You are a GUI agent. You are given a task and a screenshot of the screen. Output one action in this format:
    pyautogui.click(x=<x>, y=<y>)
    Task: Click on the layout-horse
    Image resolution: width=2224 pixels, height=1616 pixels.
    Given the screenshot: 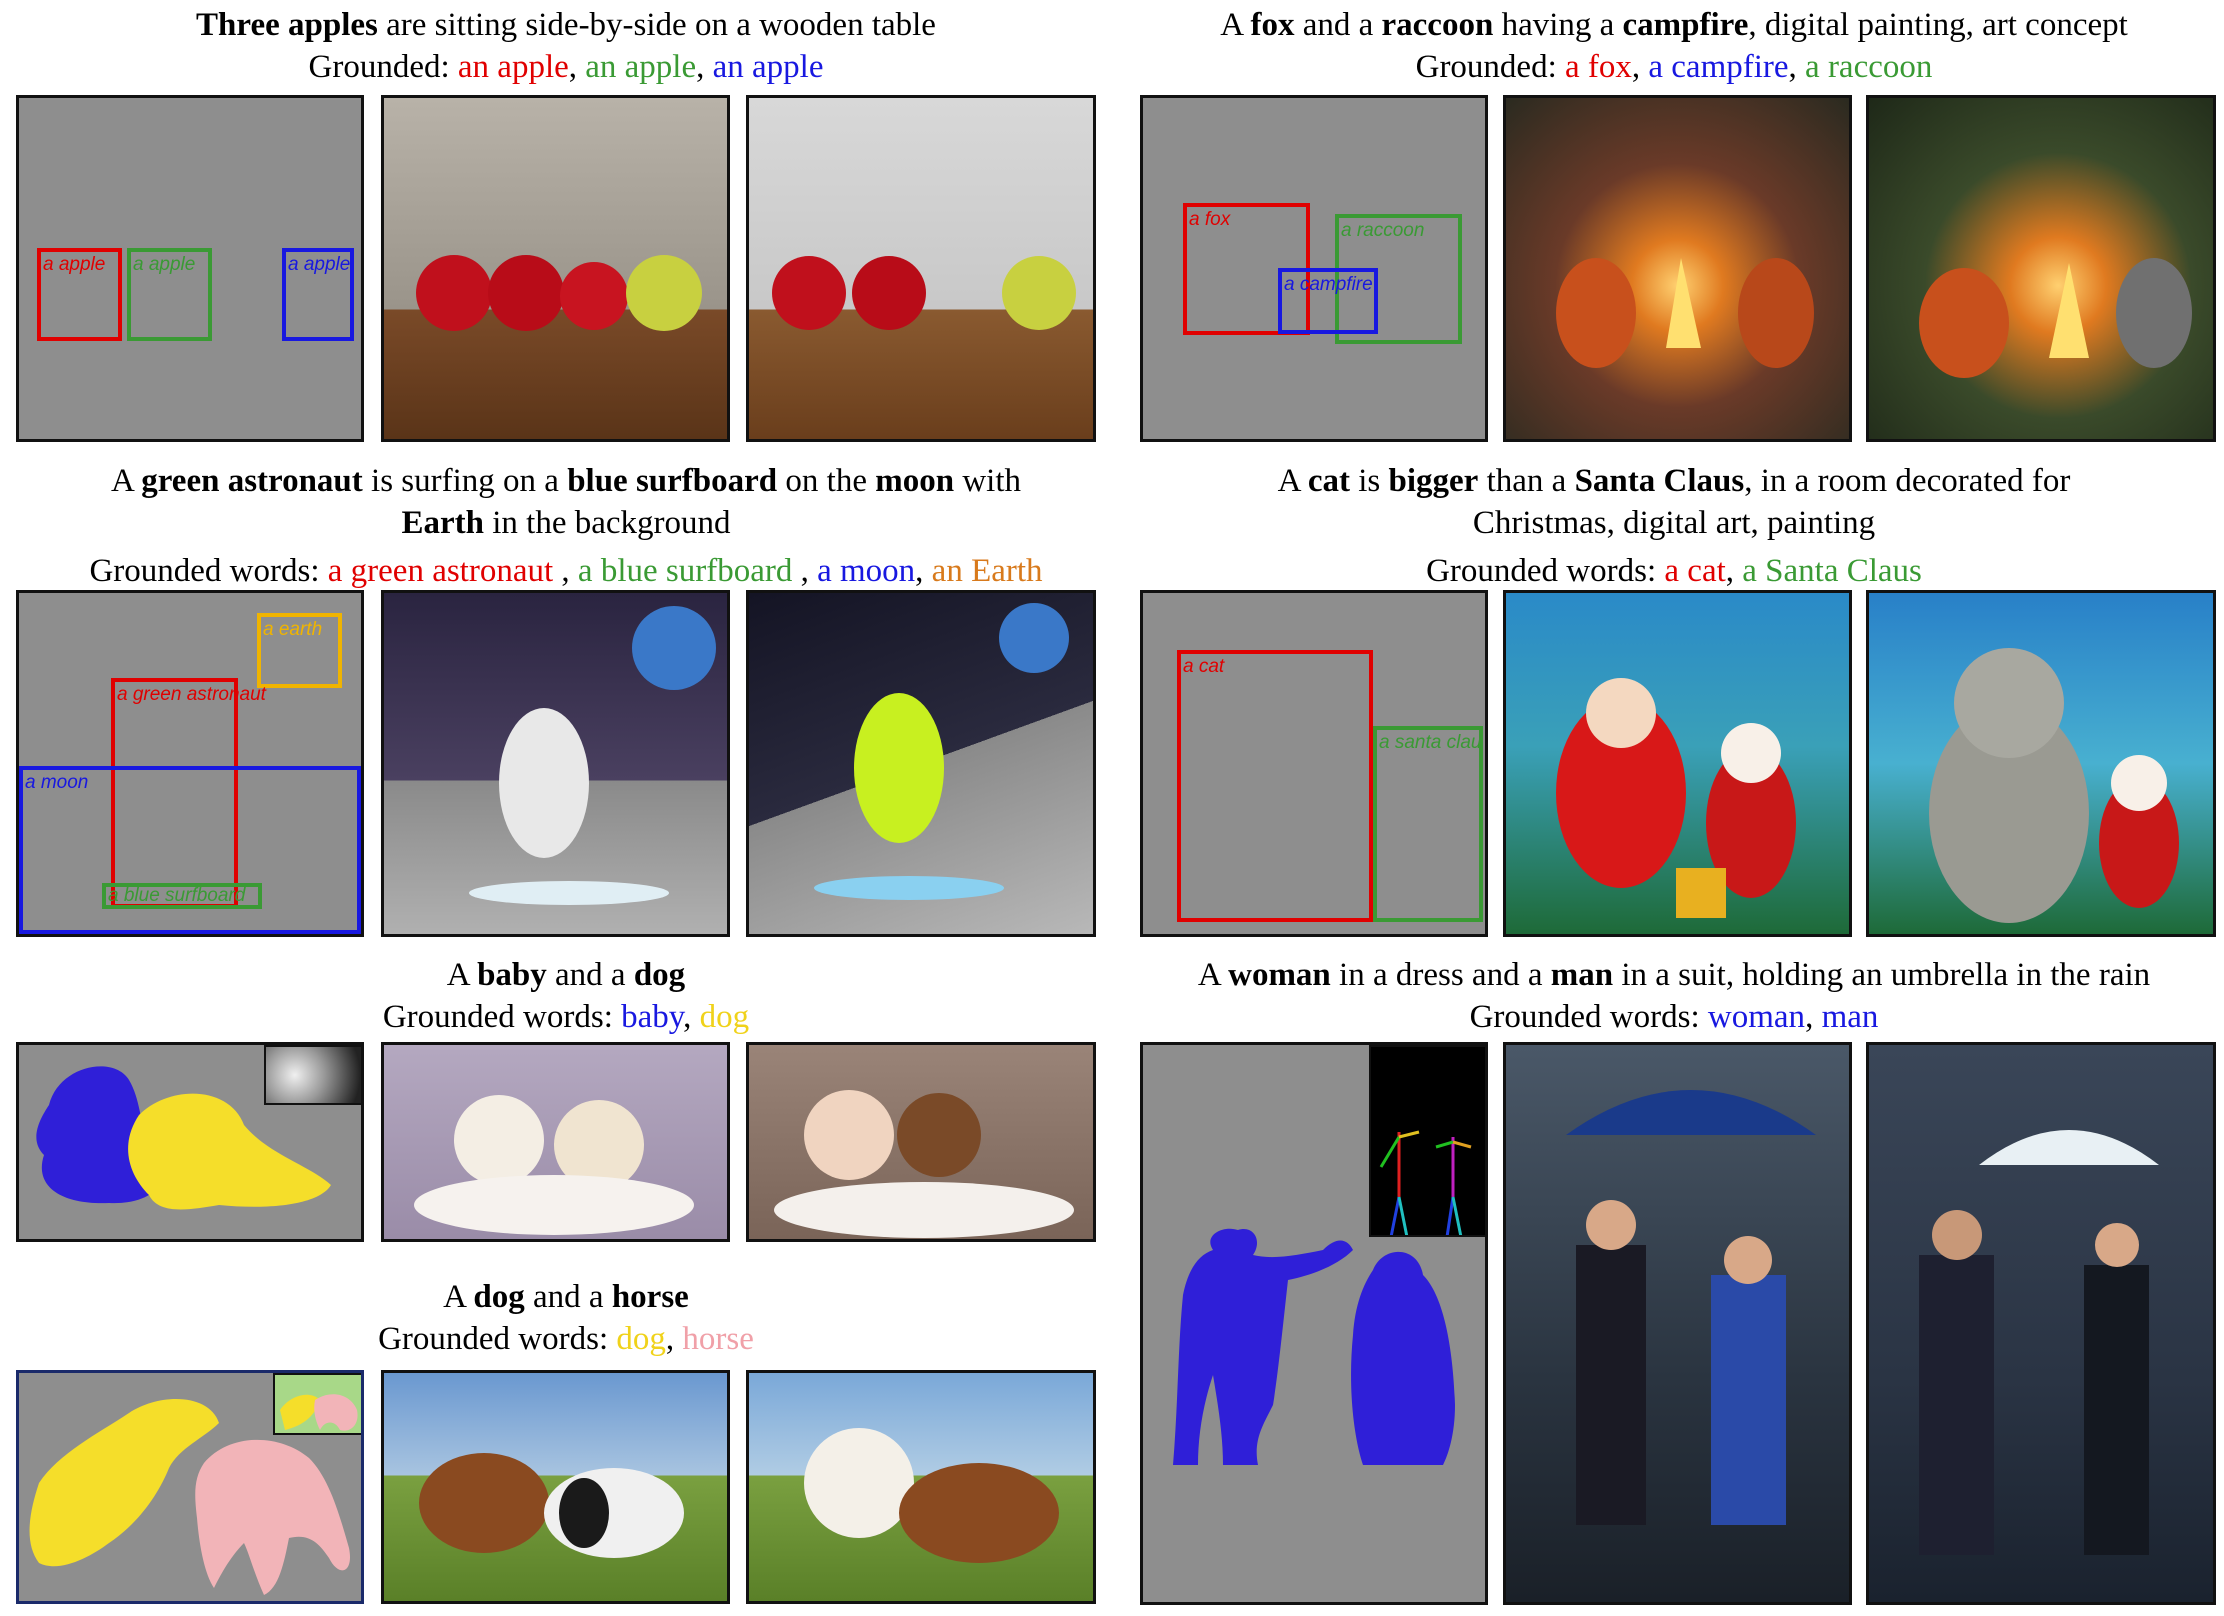 What is the action you would take?
    pyautogui.click(x=190, y=1487)
    